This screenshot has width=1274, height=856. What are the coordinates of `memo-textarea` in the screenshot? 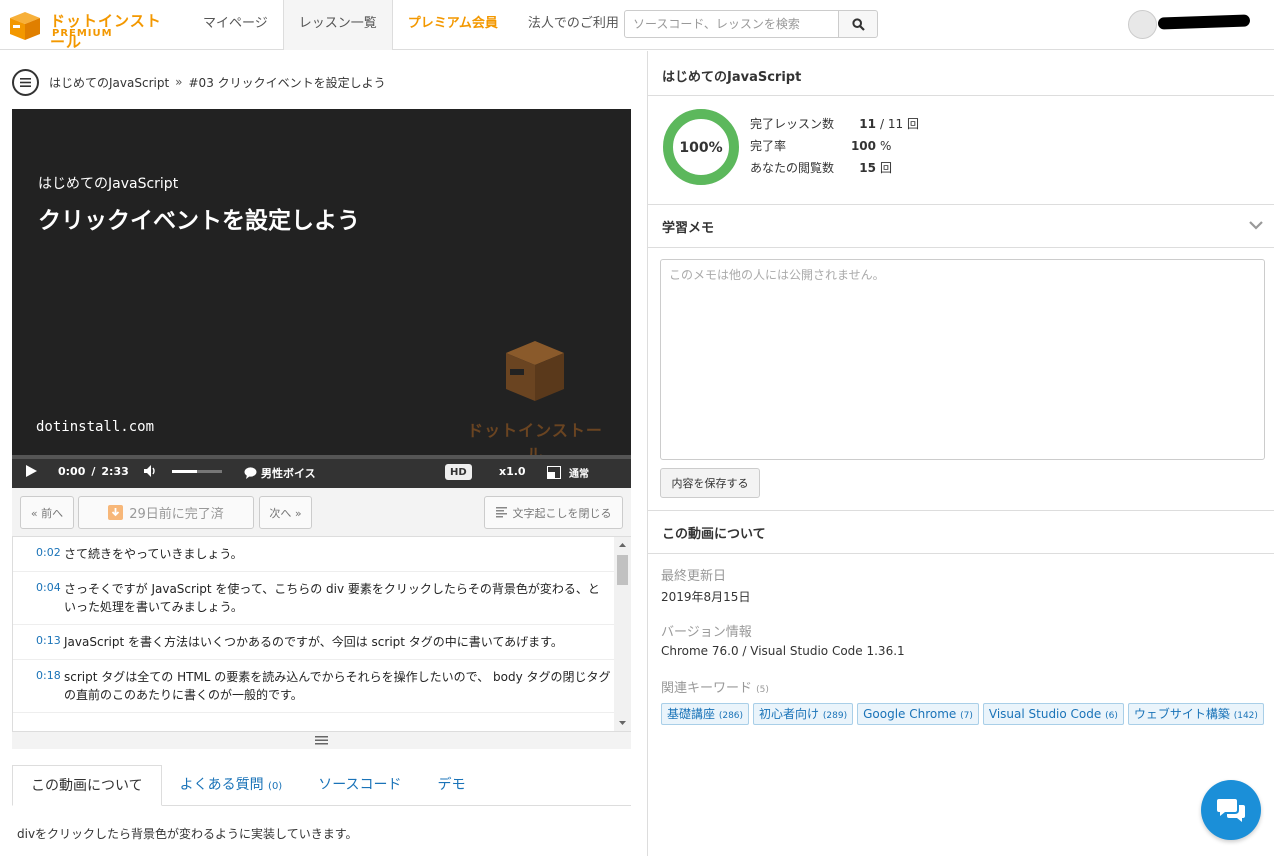 It's located at (962, 359).